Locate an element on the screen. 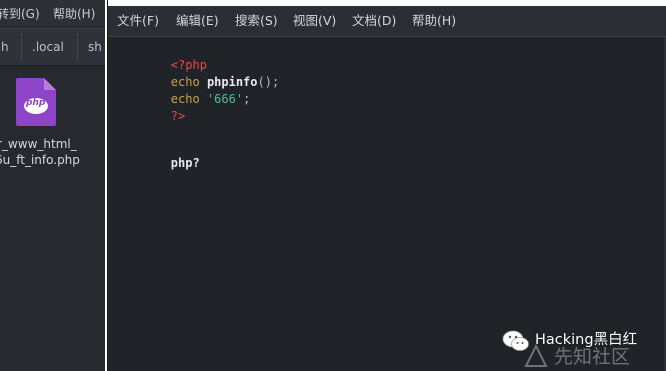 The width and height of the screenshot is (666, 371). menu-search: 搜索(S) is located at coordinates (256, 21).